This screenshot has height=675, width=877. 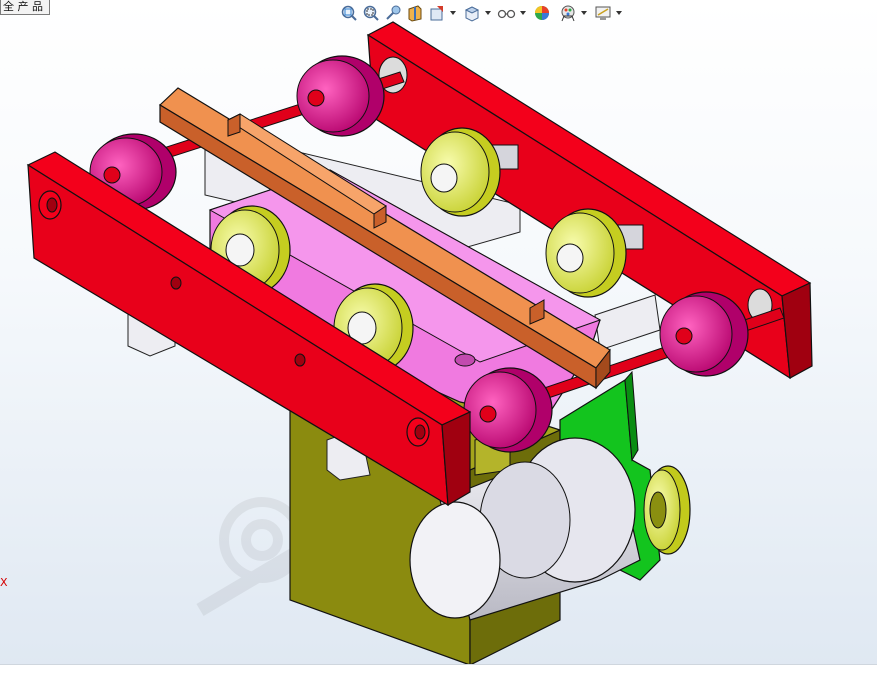 I want to click on section-view-icon, so click(x=415, y=13).